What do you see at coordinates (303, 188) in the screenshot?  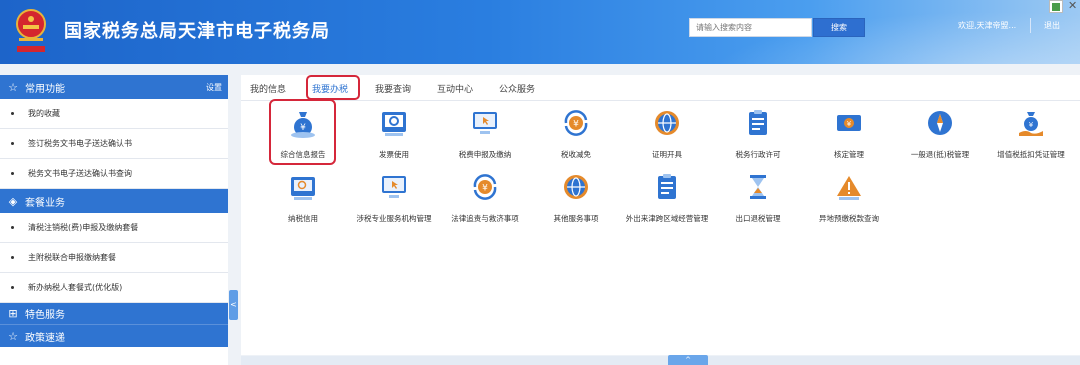 I see `credit-icon` at bounding box center [303, 188].